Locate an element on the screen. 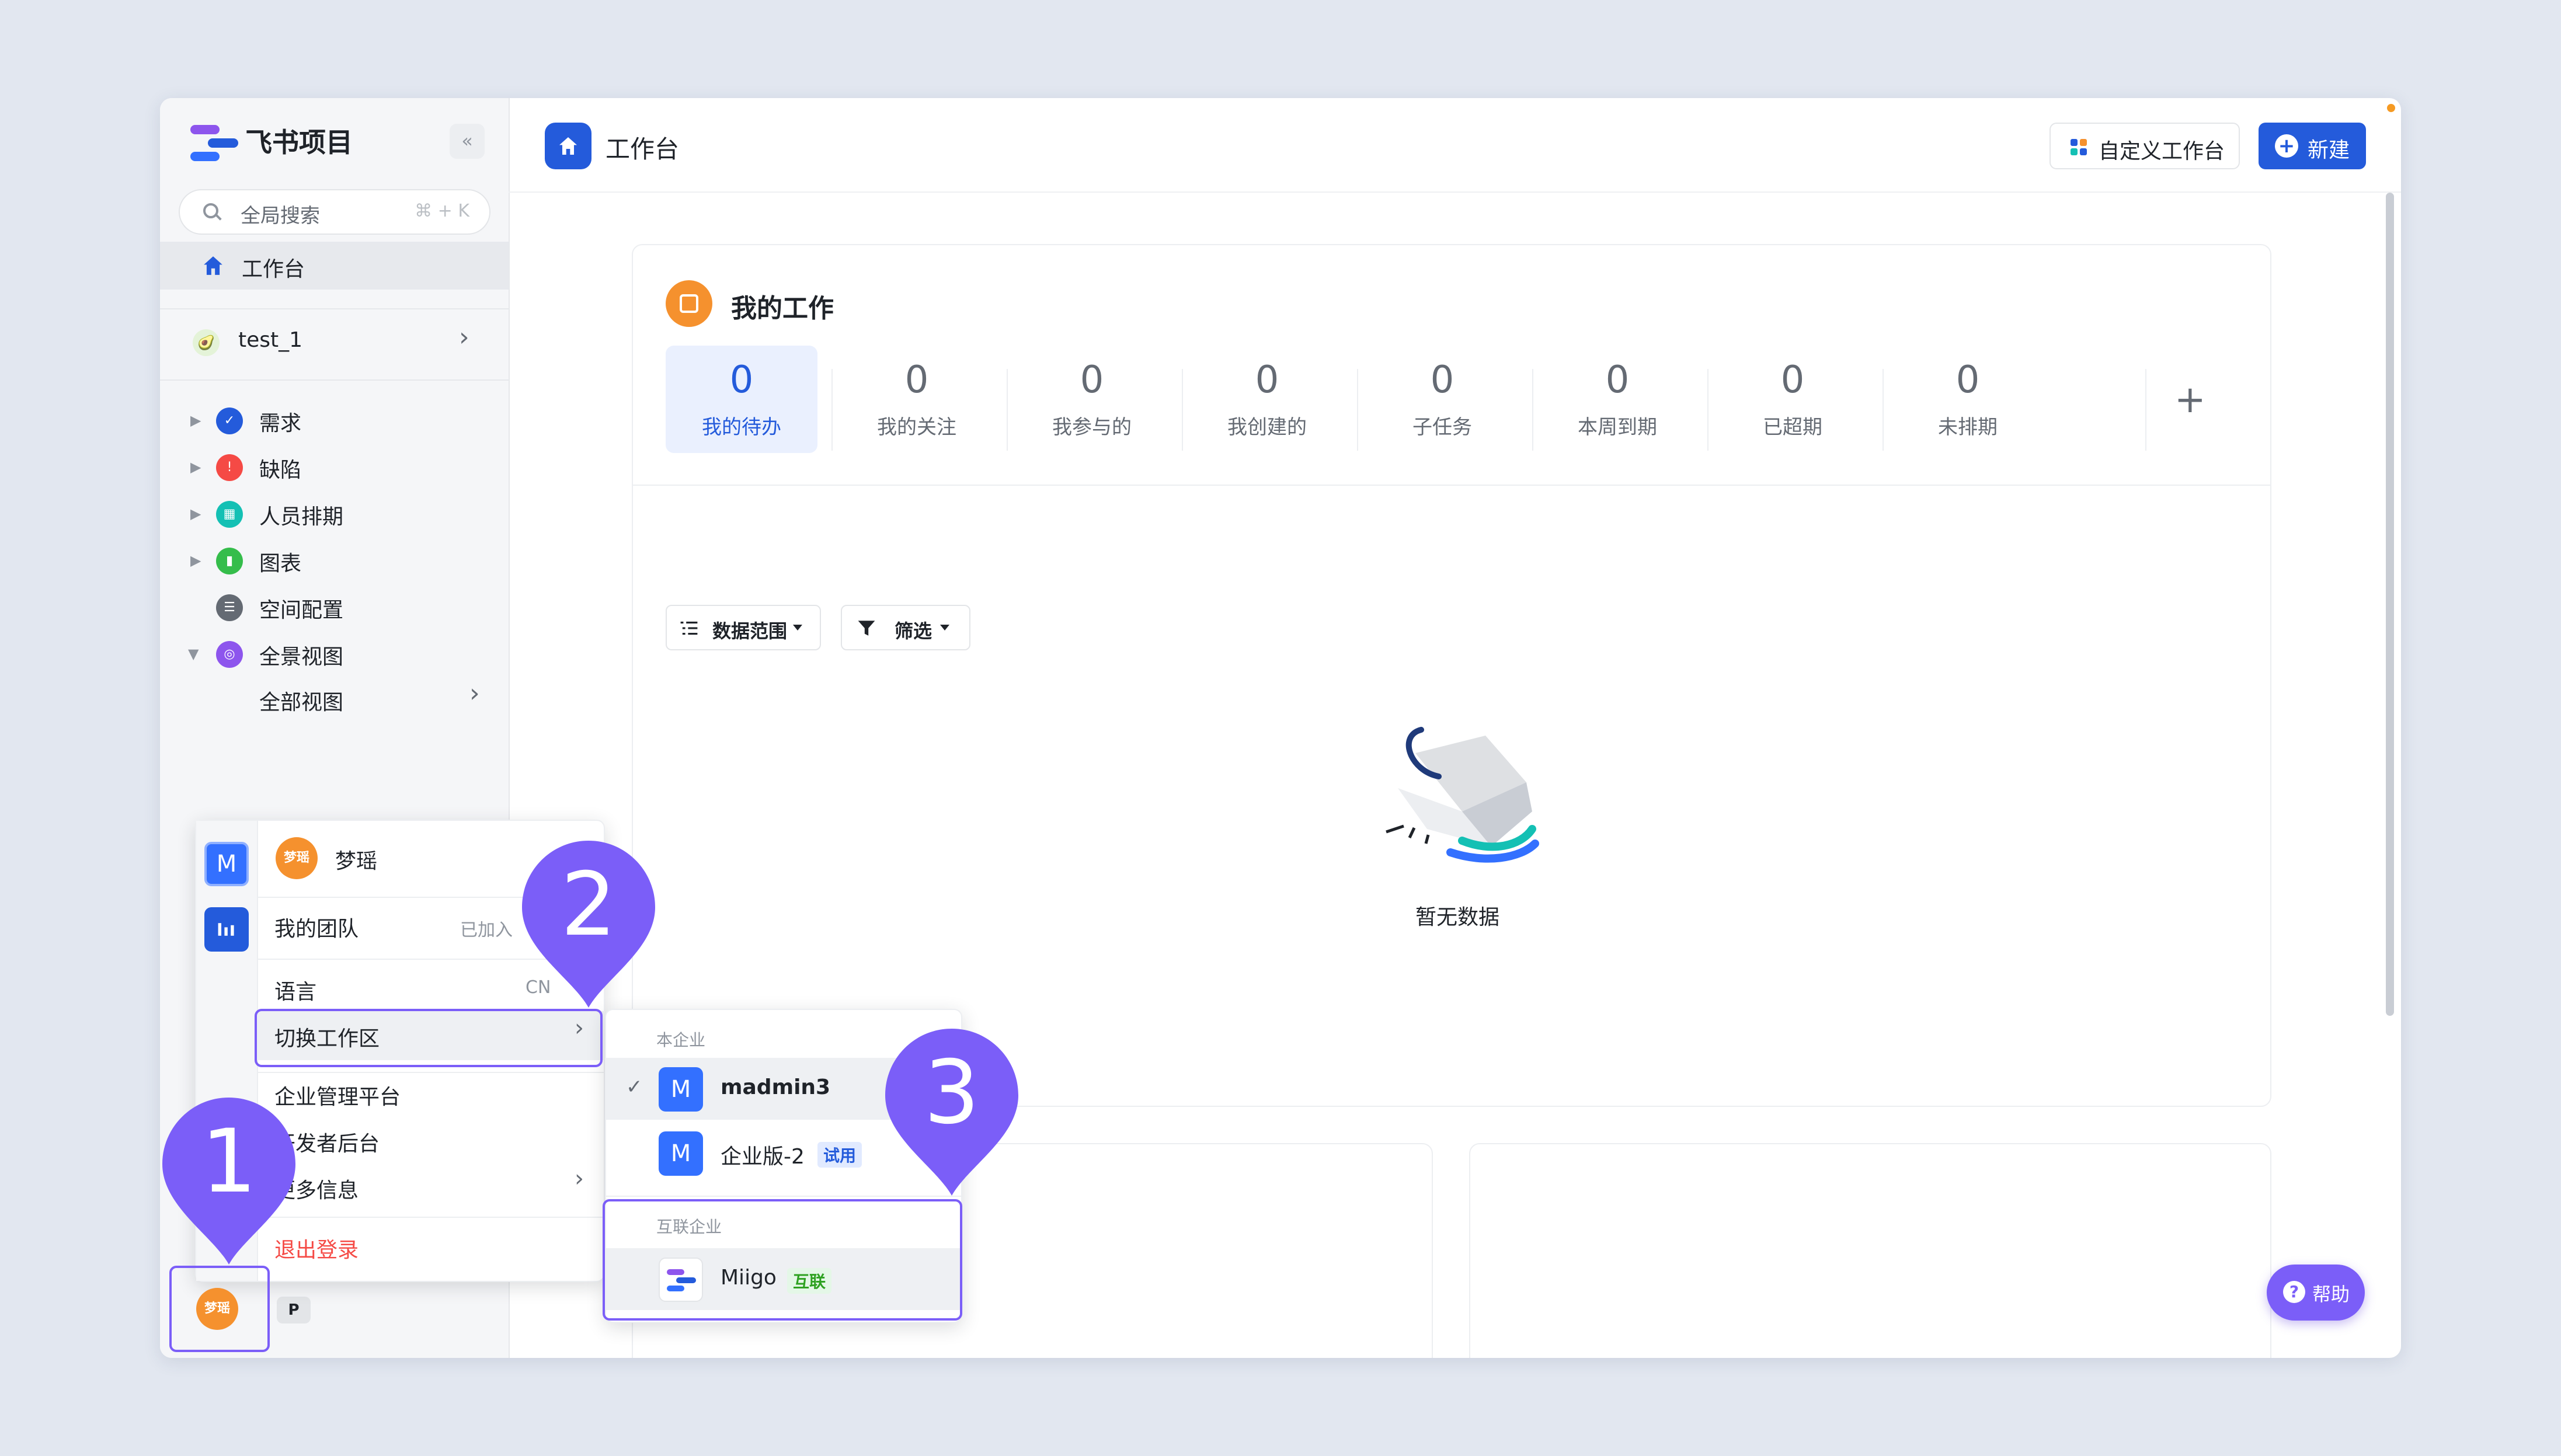 The width and height of the screenshot is (2561, 1456). empty-state-illustration is located at coordinates (1463, 795).